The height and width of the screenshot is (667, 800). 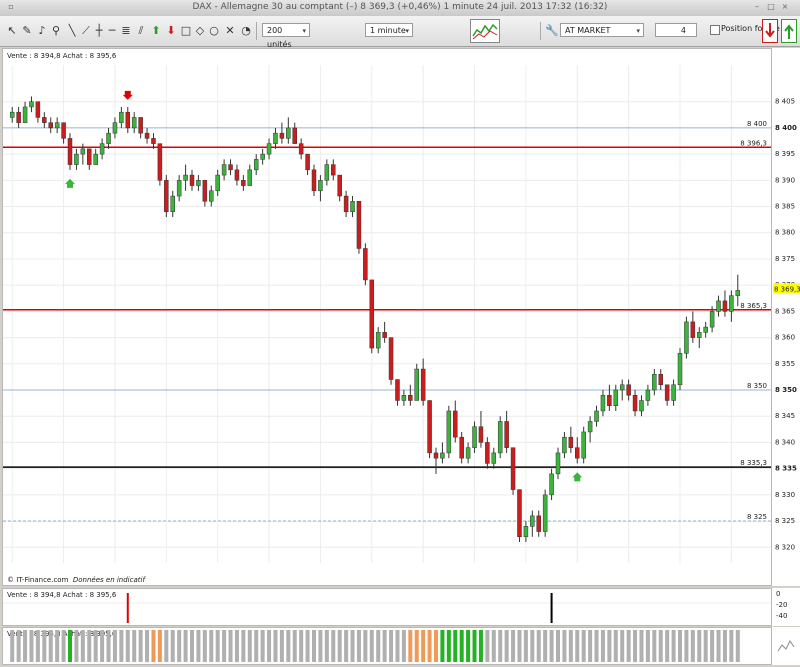 What do you see at coordinates (27, 31) in the screenshot?
I see `pencil-icon: ✎` at bounding box center [27, 31].